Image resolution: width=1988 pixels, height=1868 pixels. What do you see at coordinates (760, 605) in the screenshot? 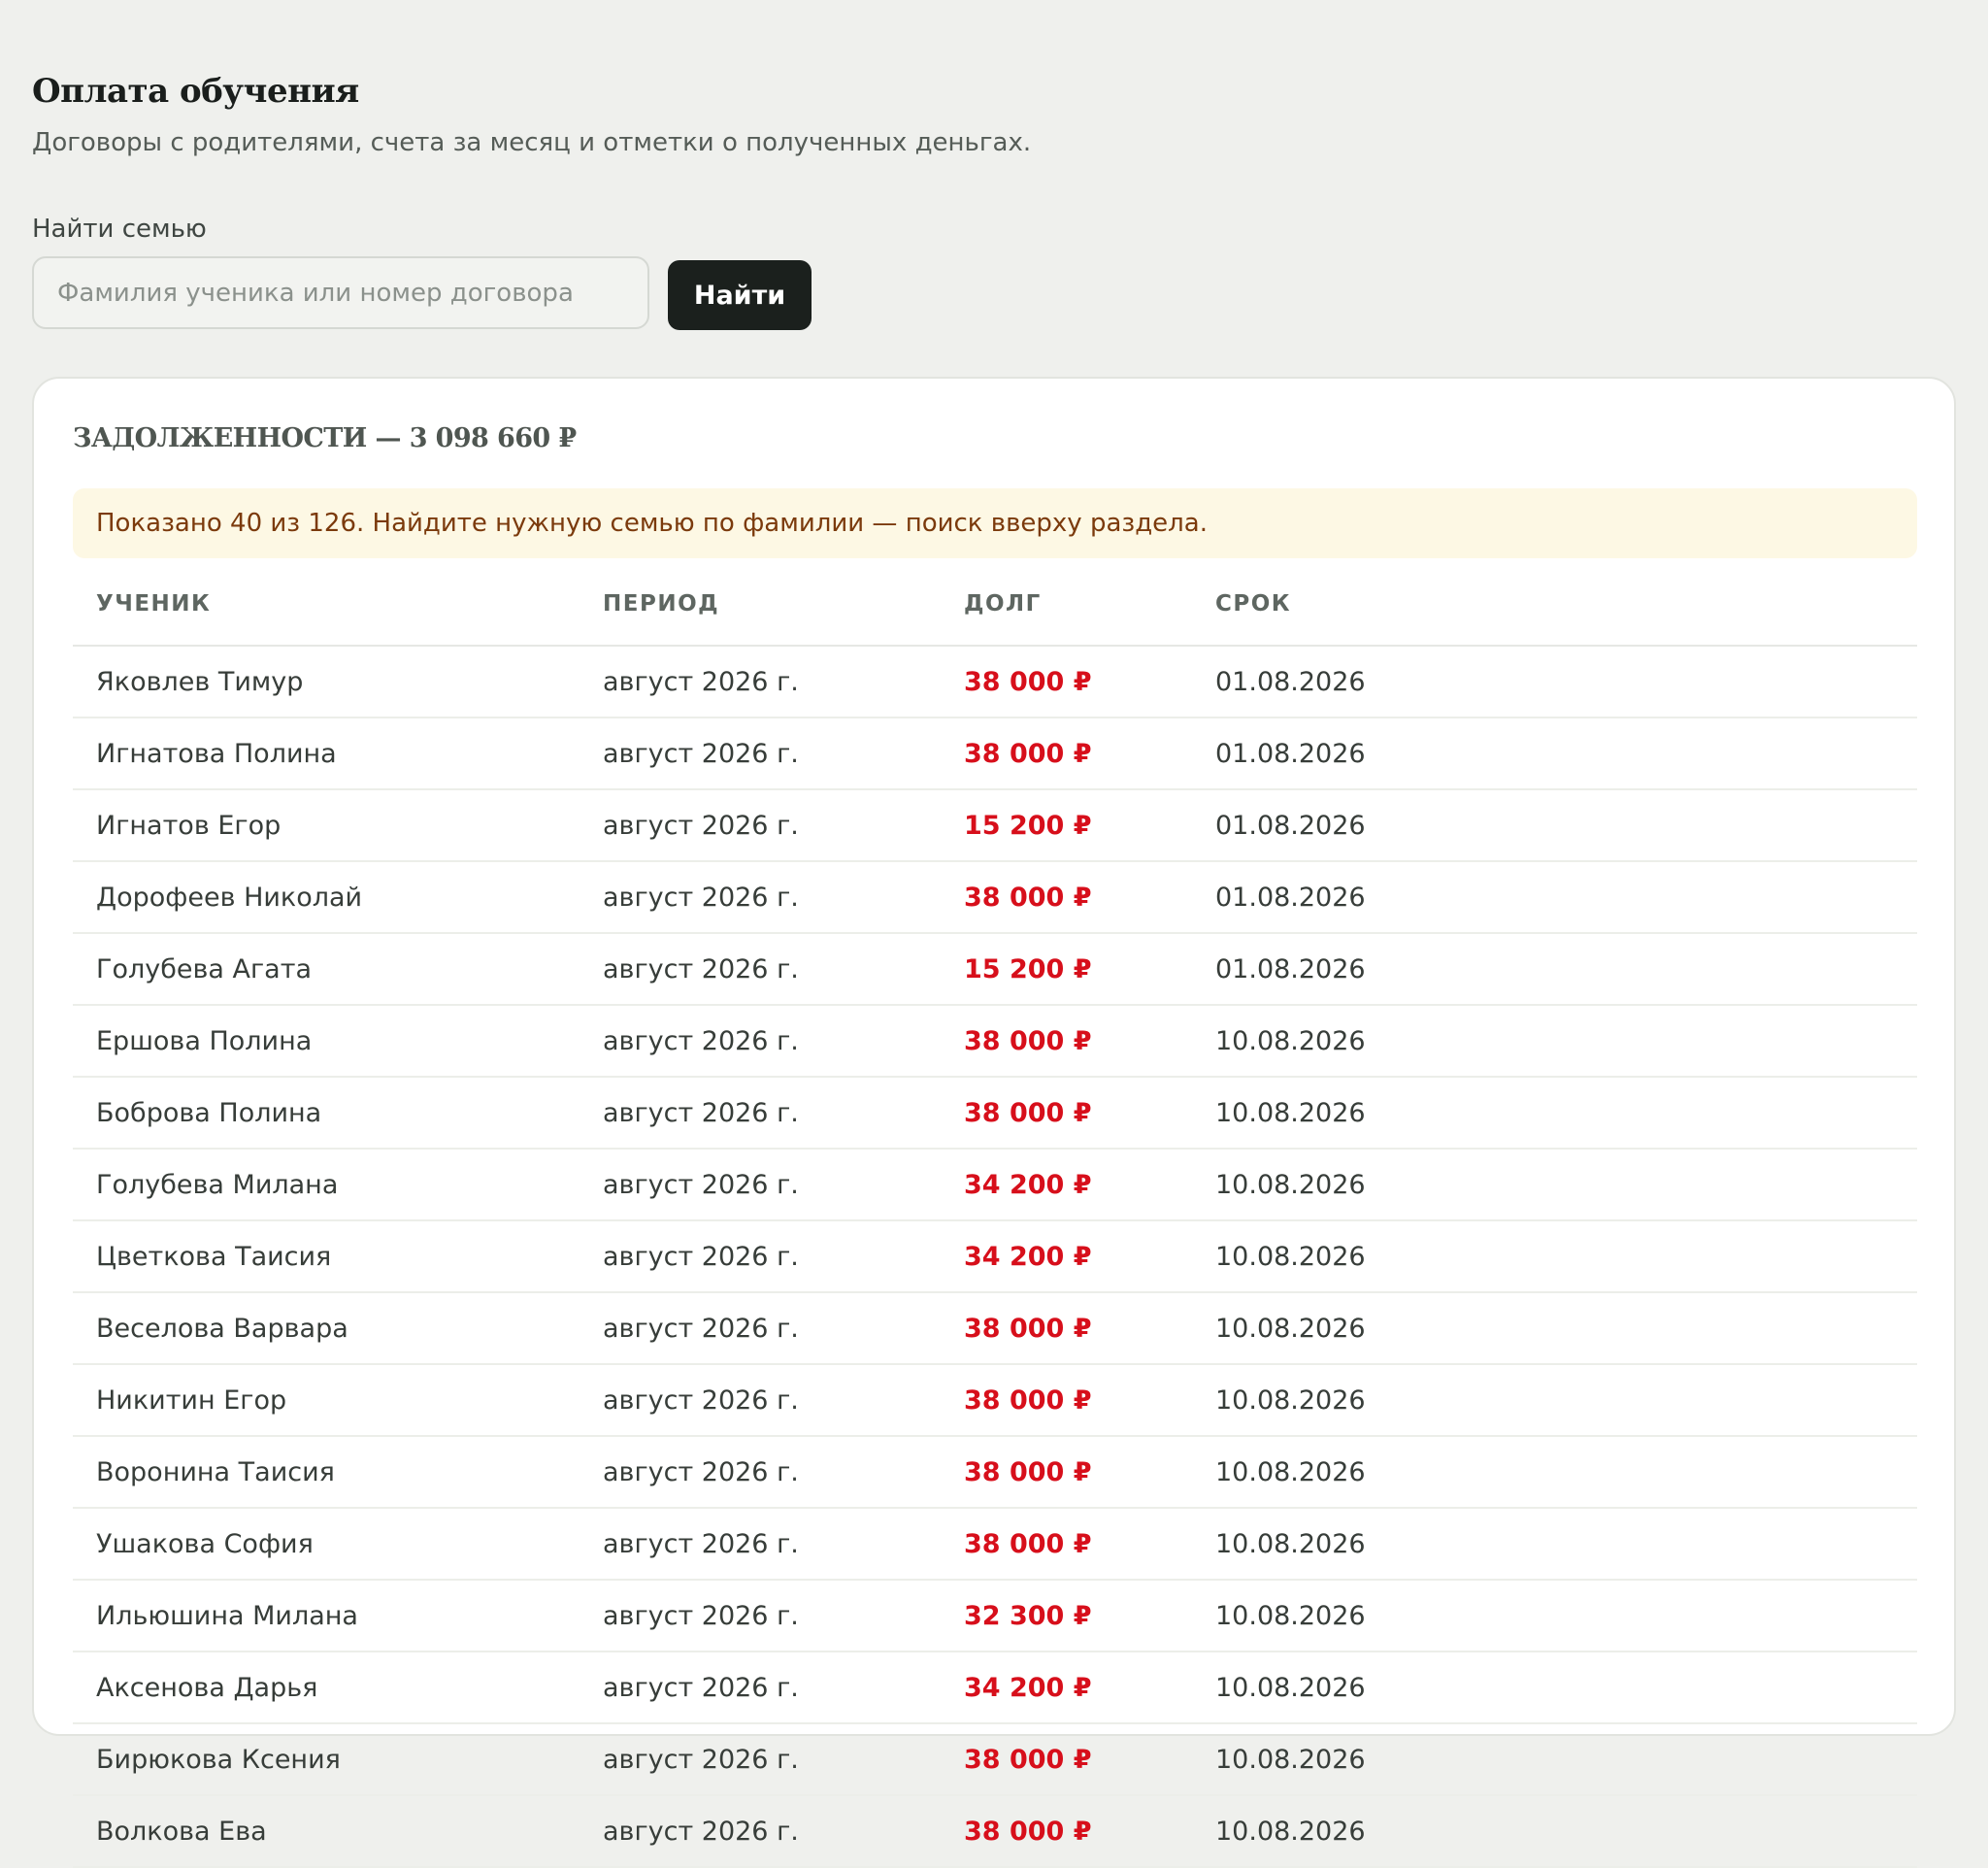
I see `column-header-period: ПЕРИОД` at bounding box center [760, 605].